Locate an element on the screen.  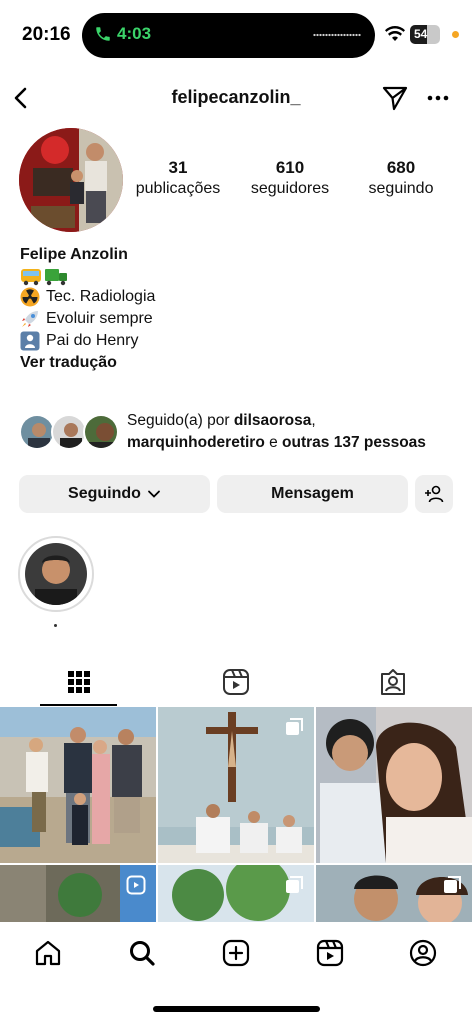
status-bar: 20:16 4:03 54 is located at coordinates (236, 35).